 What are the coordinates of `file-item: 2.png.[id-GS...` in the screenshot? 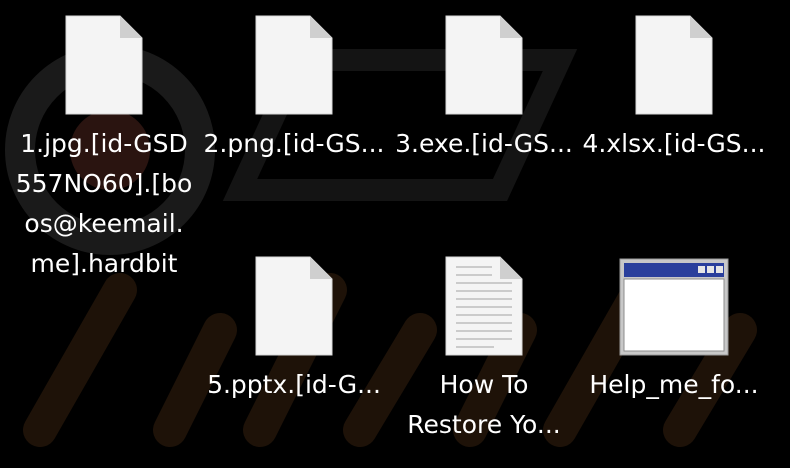 It's located at (294, 89).